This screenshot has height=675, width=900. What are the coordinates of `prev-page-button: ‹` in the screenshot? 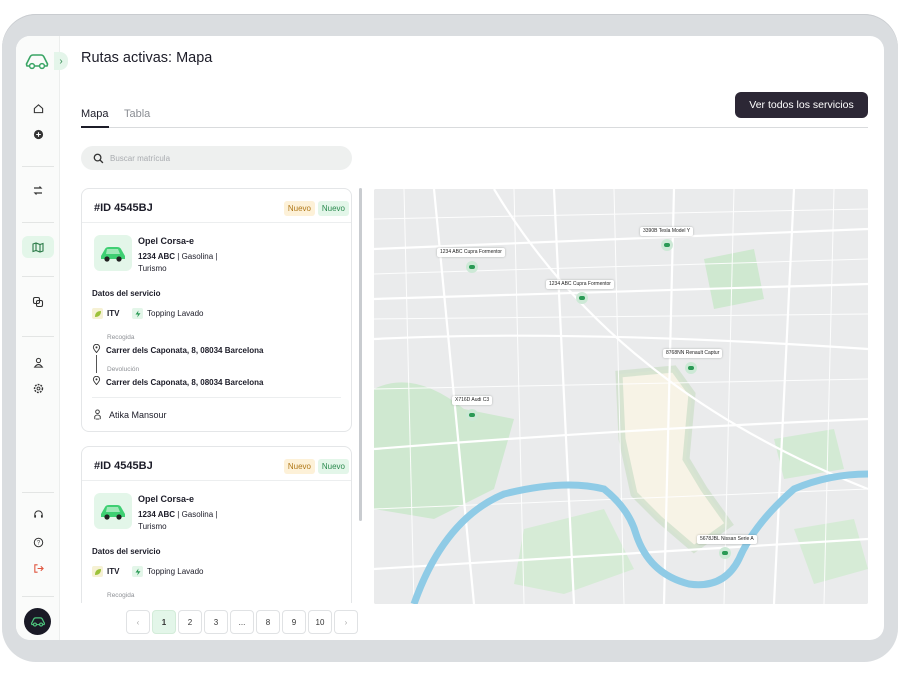 It's located at (138, 622).